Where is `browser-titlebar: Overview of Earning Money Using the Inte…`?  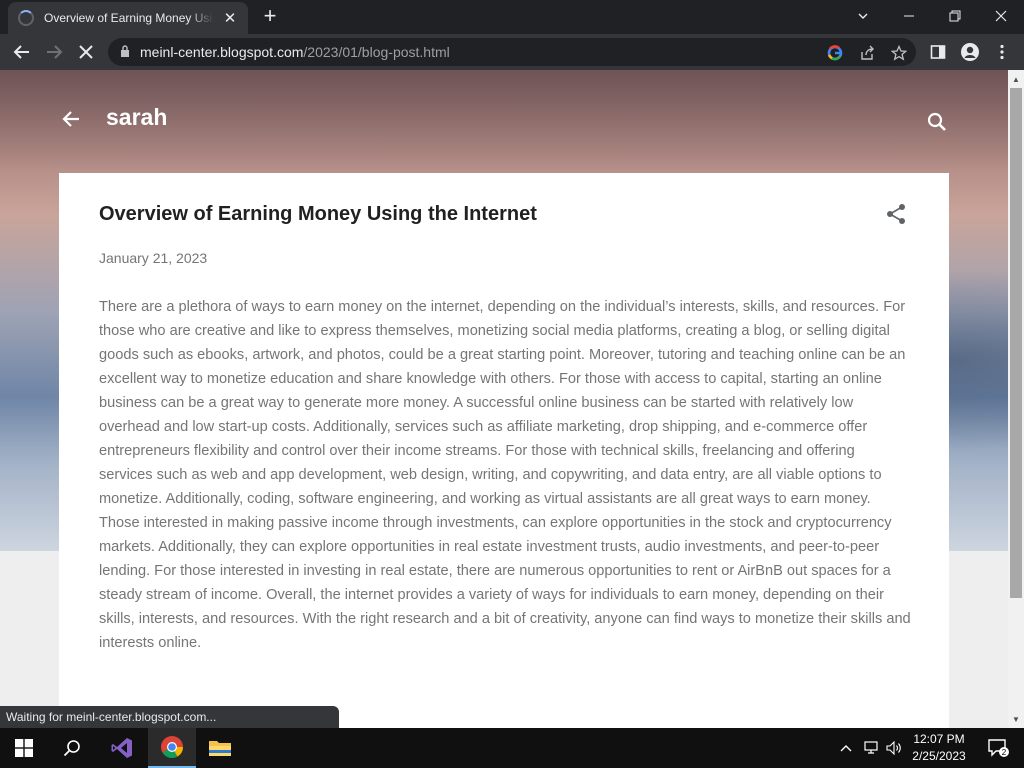
browser-titlebar: Overview of Earning Money Using the Inte… is located at coordinates (512, 17).